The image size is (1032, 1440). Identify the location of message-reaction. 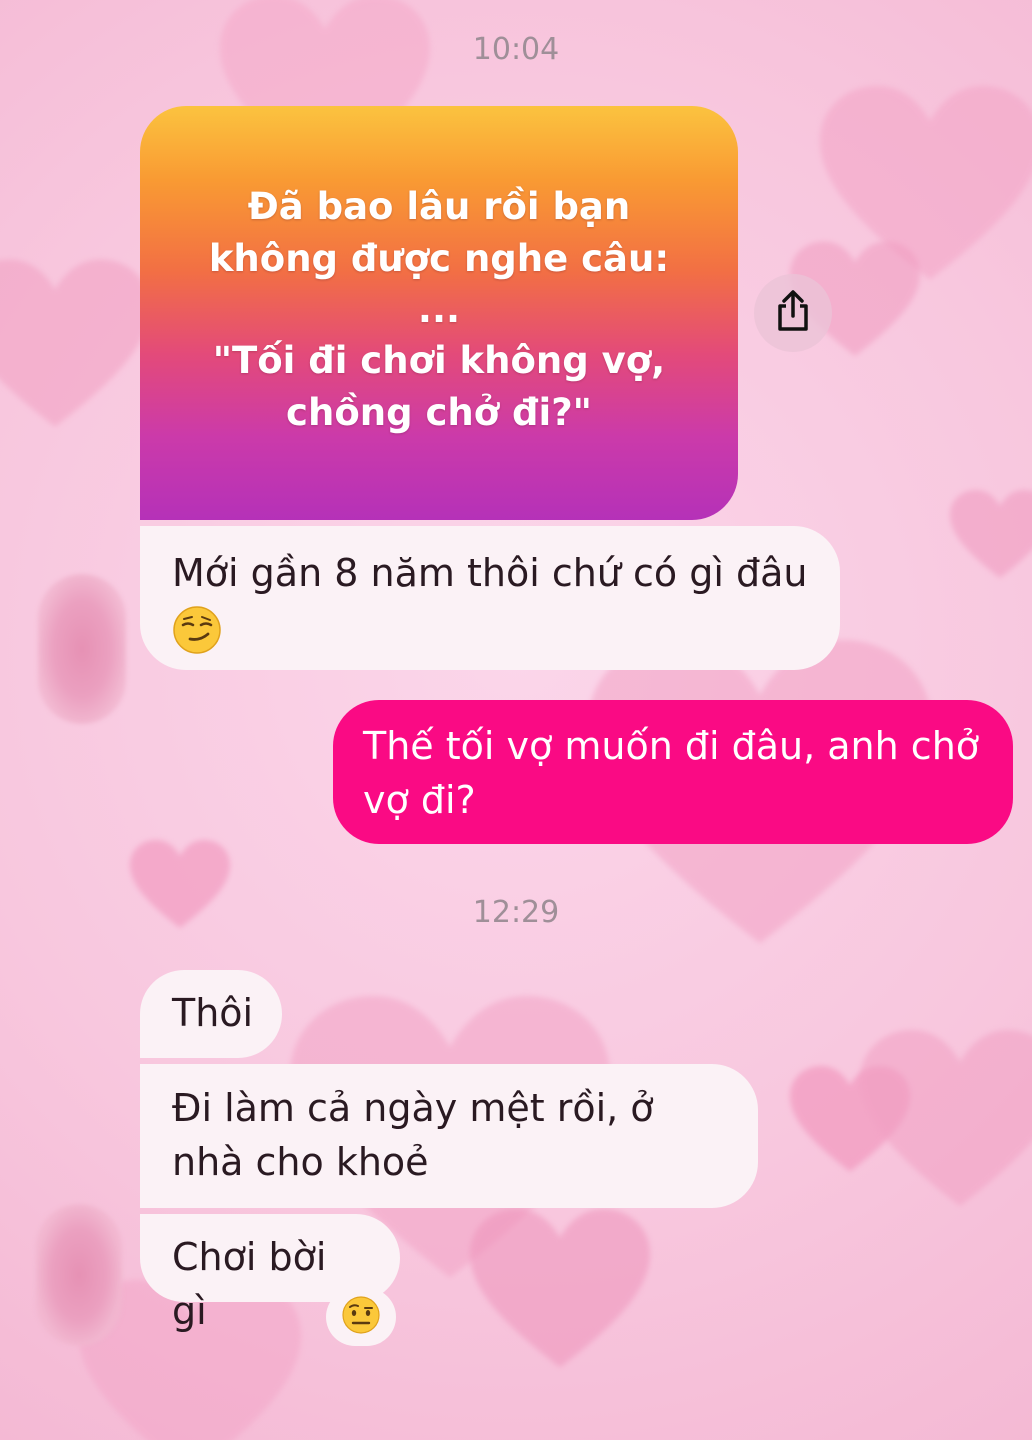
(361, 1317).